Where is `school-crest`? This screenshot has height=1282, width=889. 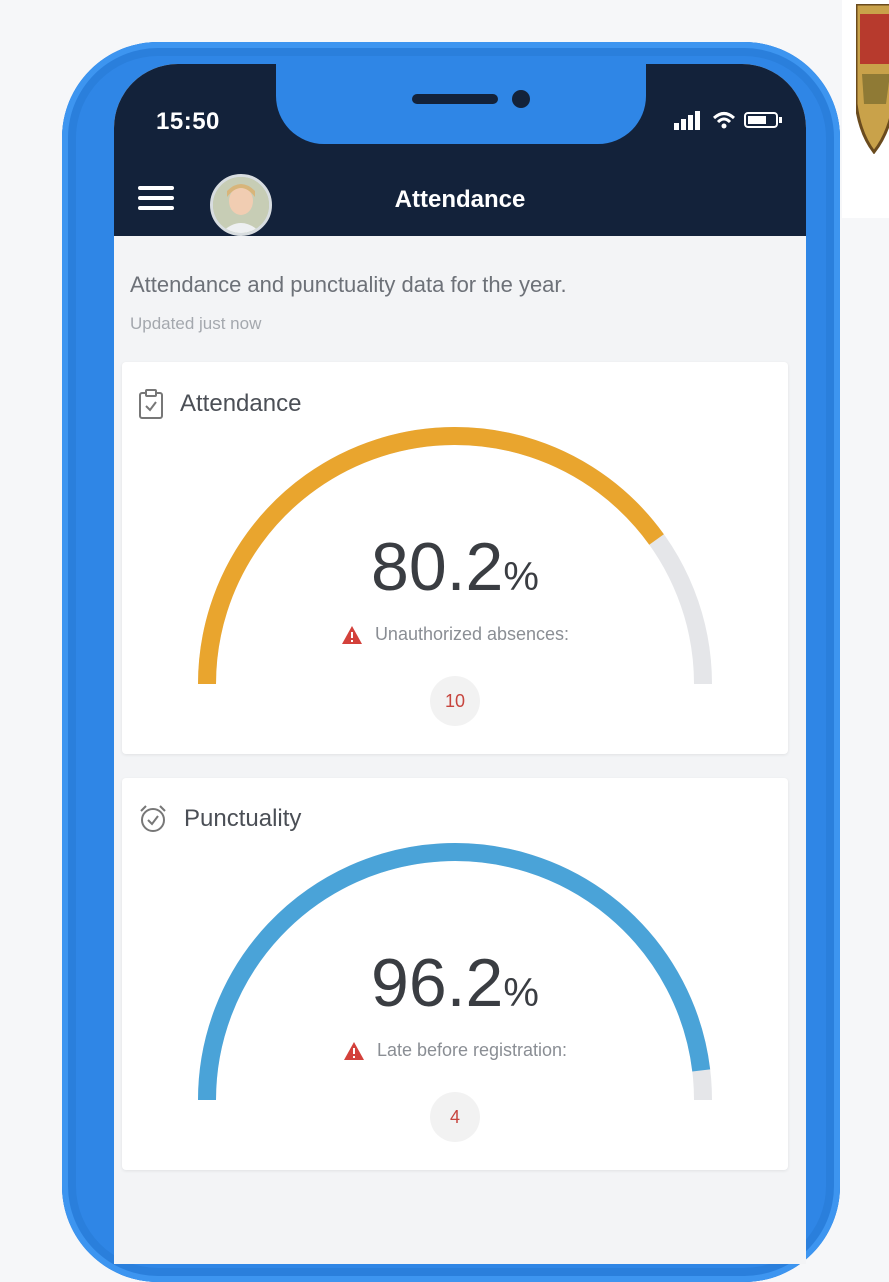 school-crest is located at coordinates (865, 109).